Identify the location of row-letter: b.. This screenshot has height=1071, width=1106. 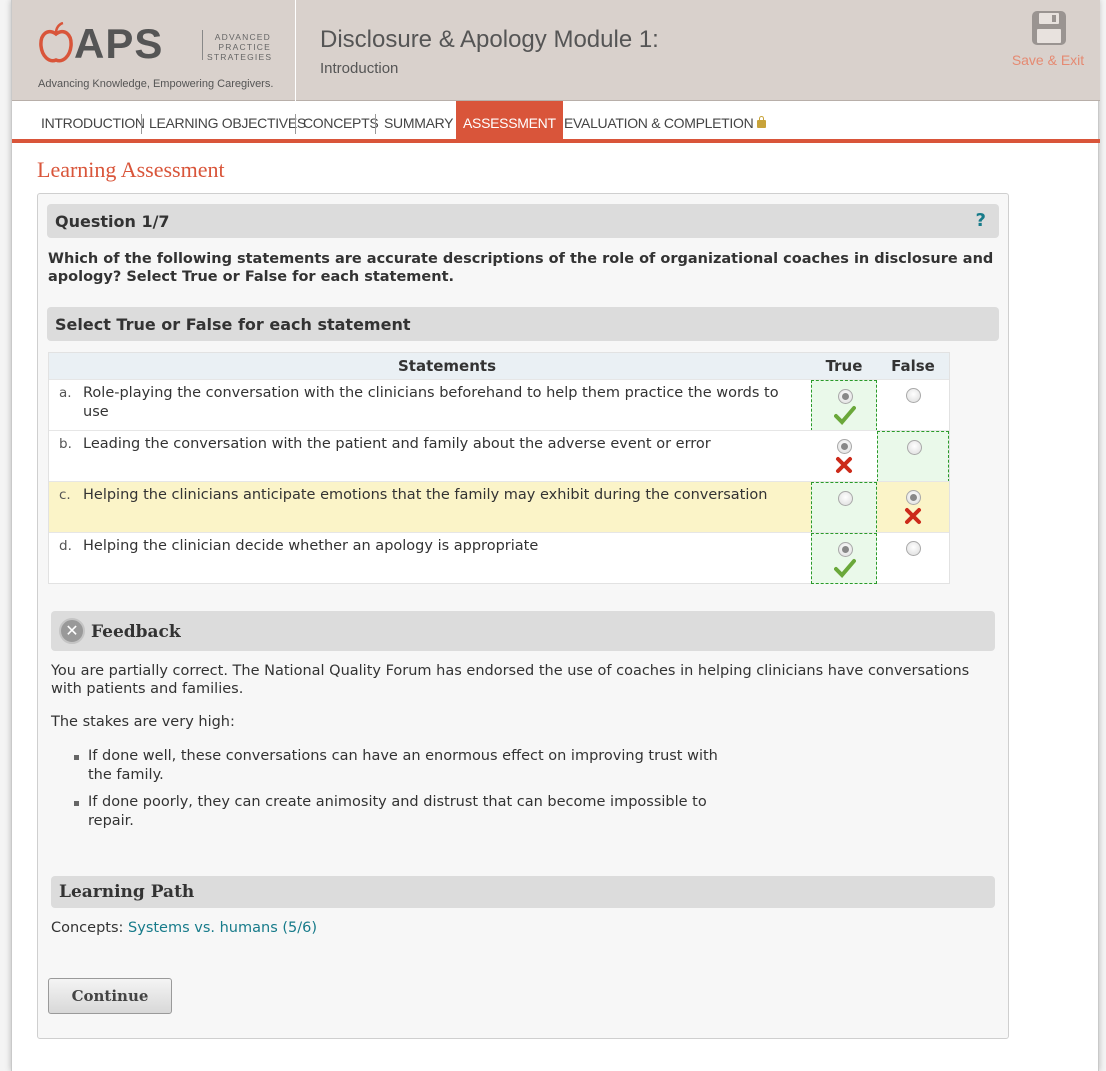
(65, 444).